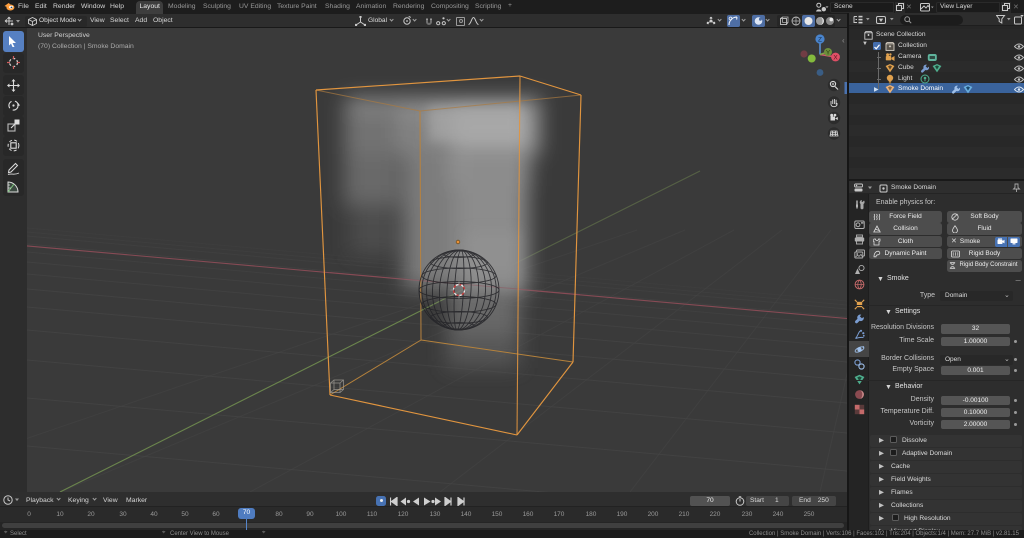 The image size is (1024, 538). What do you see at coordinates (835, 58) in the screenshot?
I see `svg-text: X` at bounding box center [835, 58].